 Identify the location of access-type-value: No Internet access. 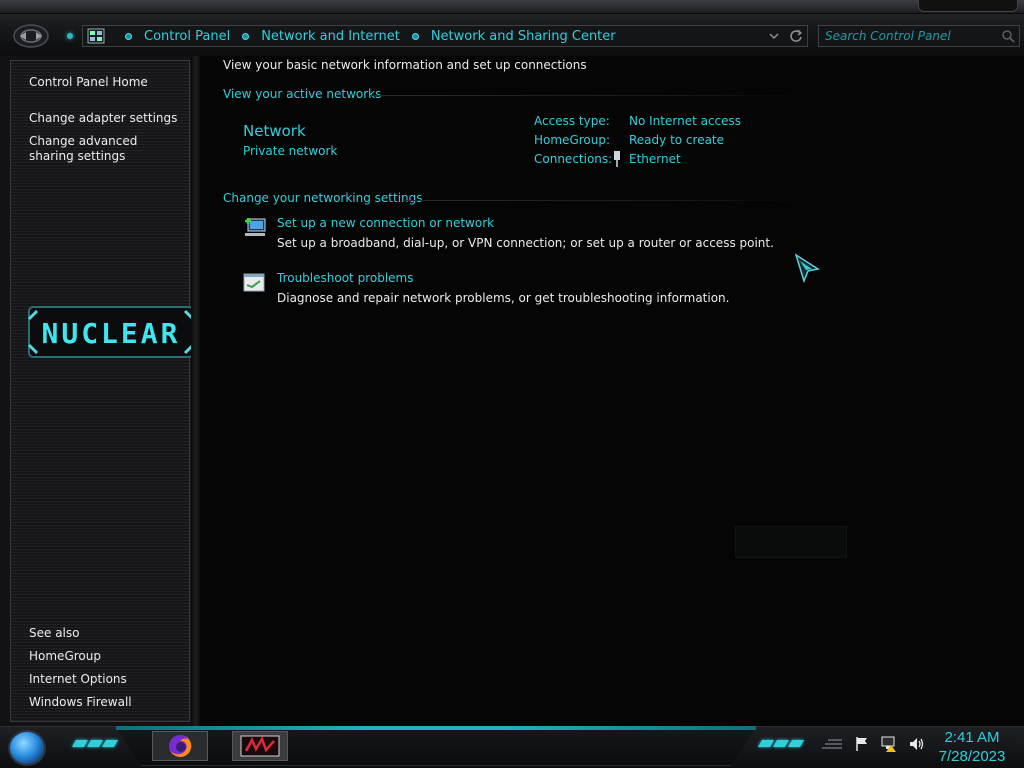
(685, 121).